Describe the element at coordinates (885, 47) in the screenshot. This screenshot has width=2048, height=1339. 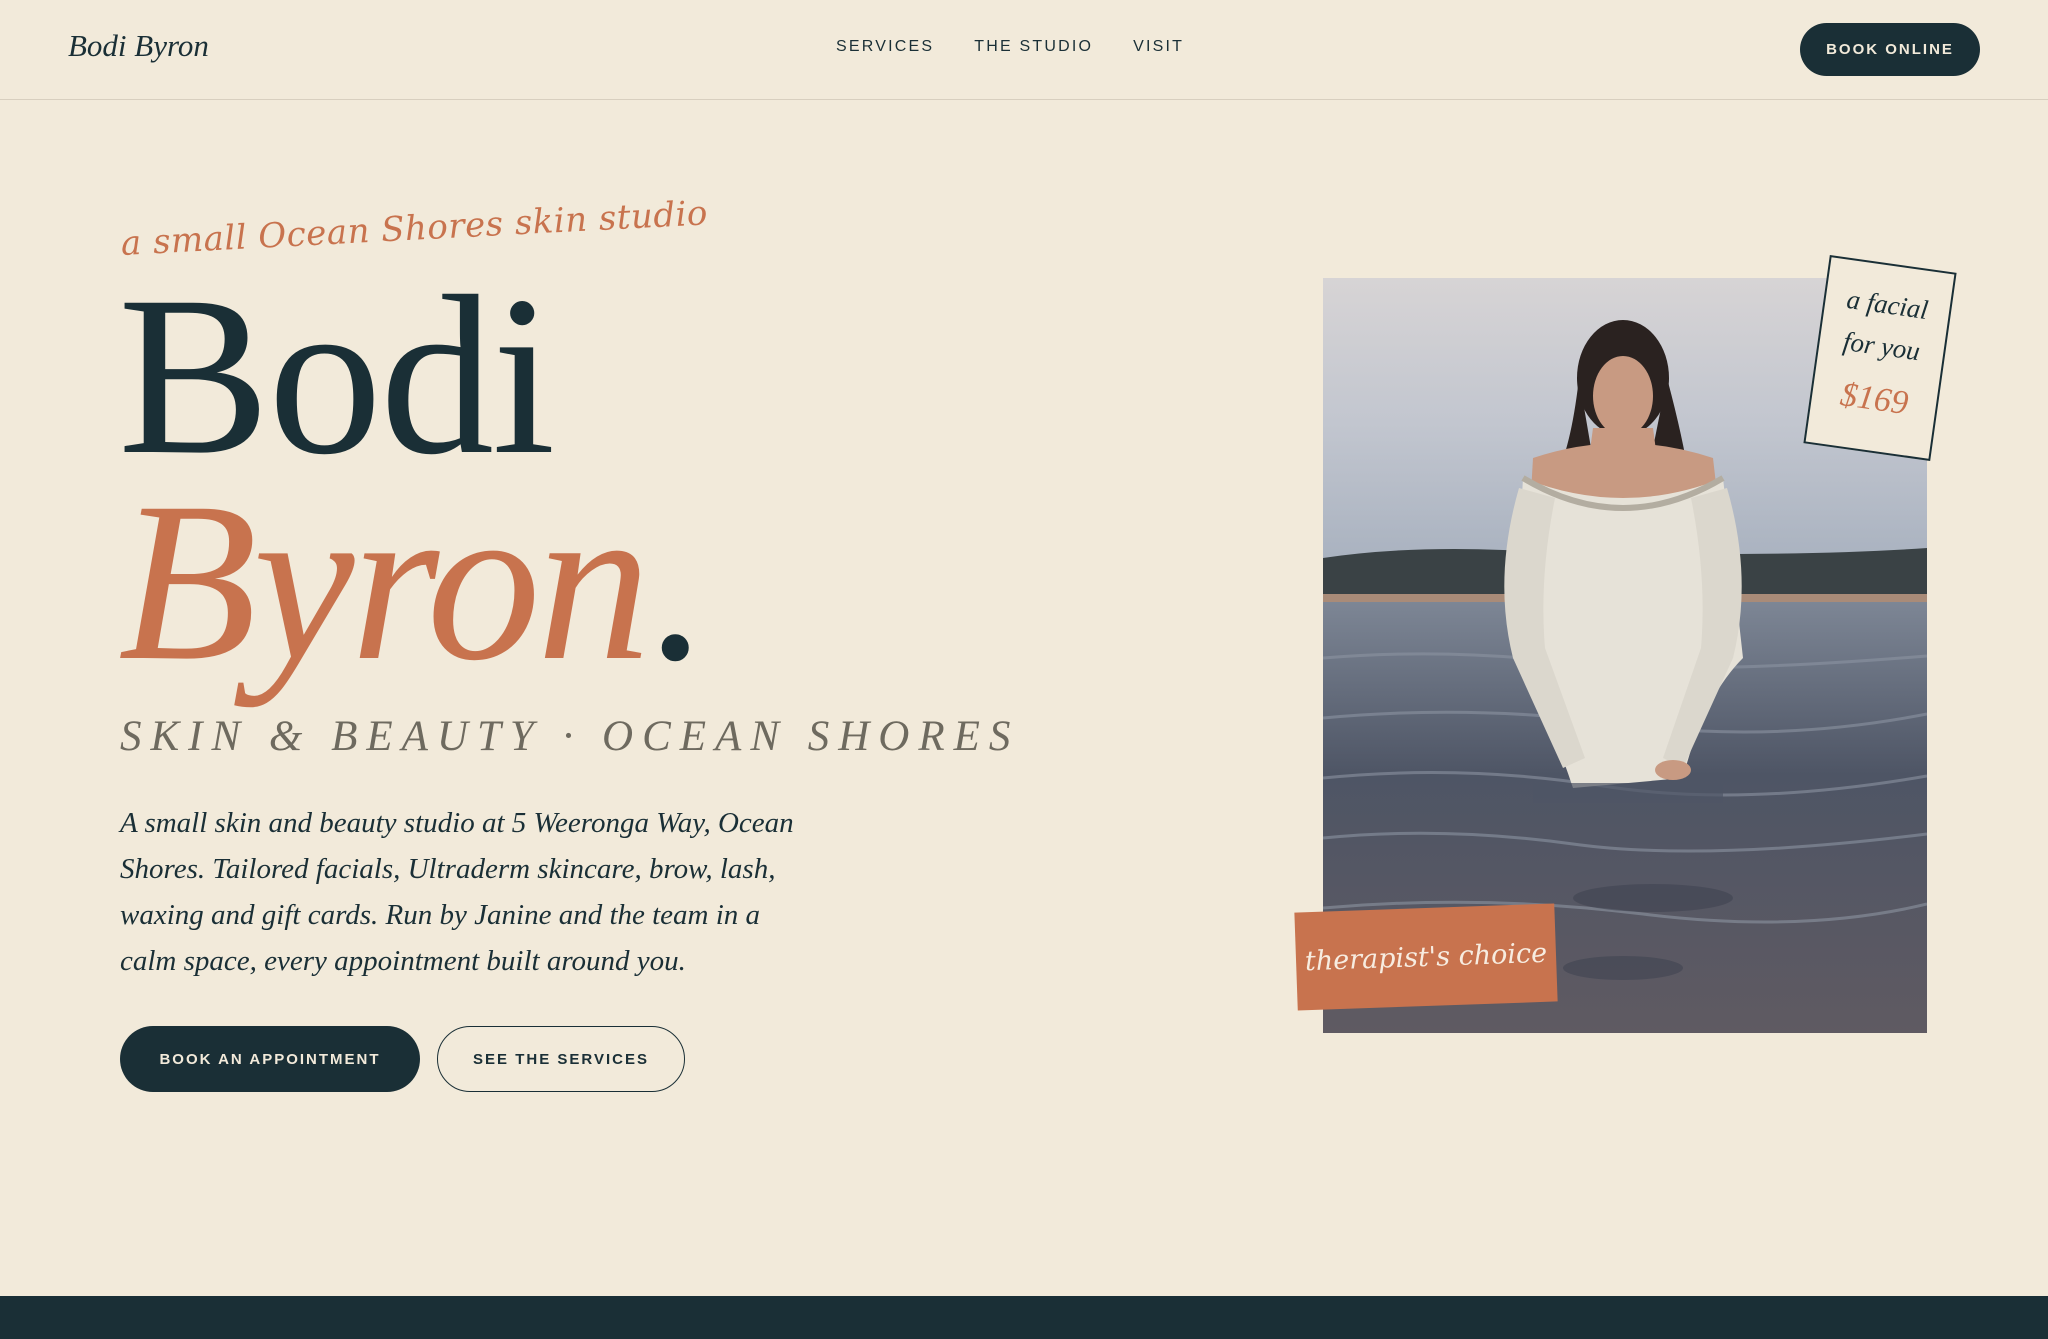
I see `nav-services: SERVICES` at that location.